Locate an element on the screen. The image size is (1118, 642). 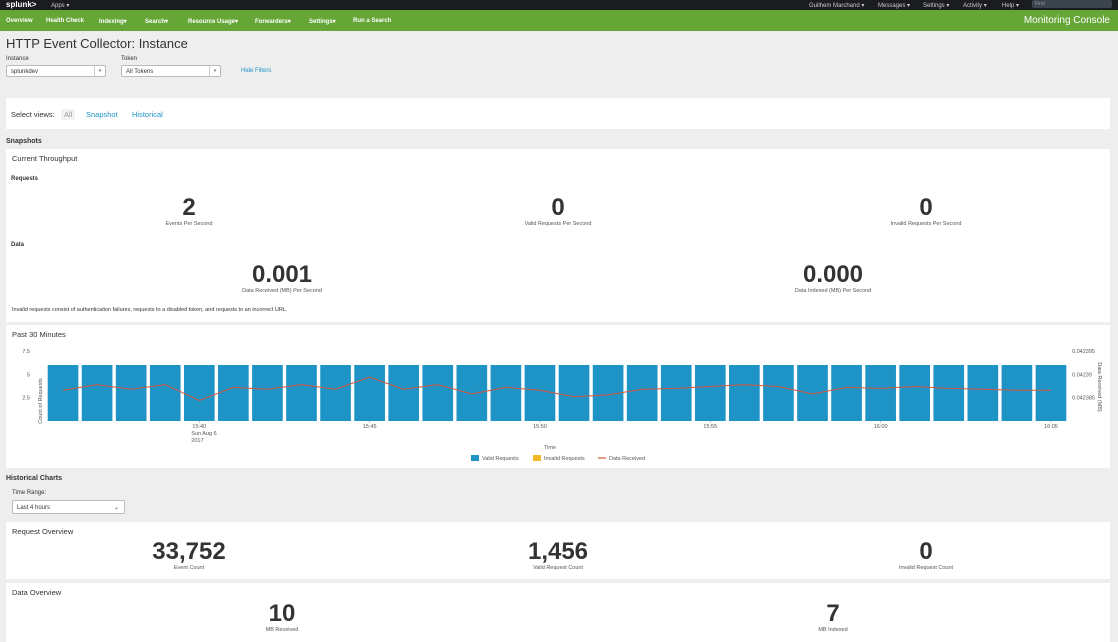
legend-invalid-requests: Invalid Requests is located at coordinates (564, 459).